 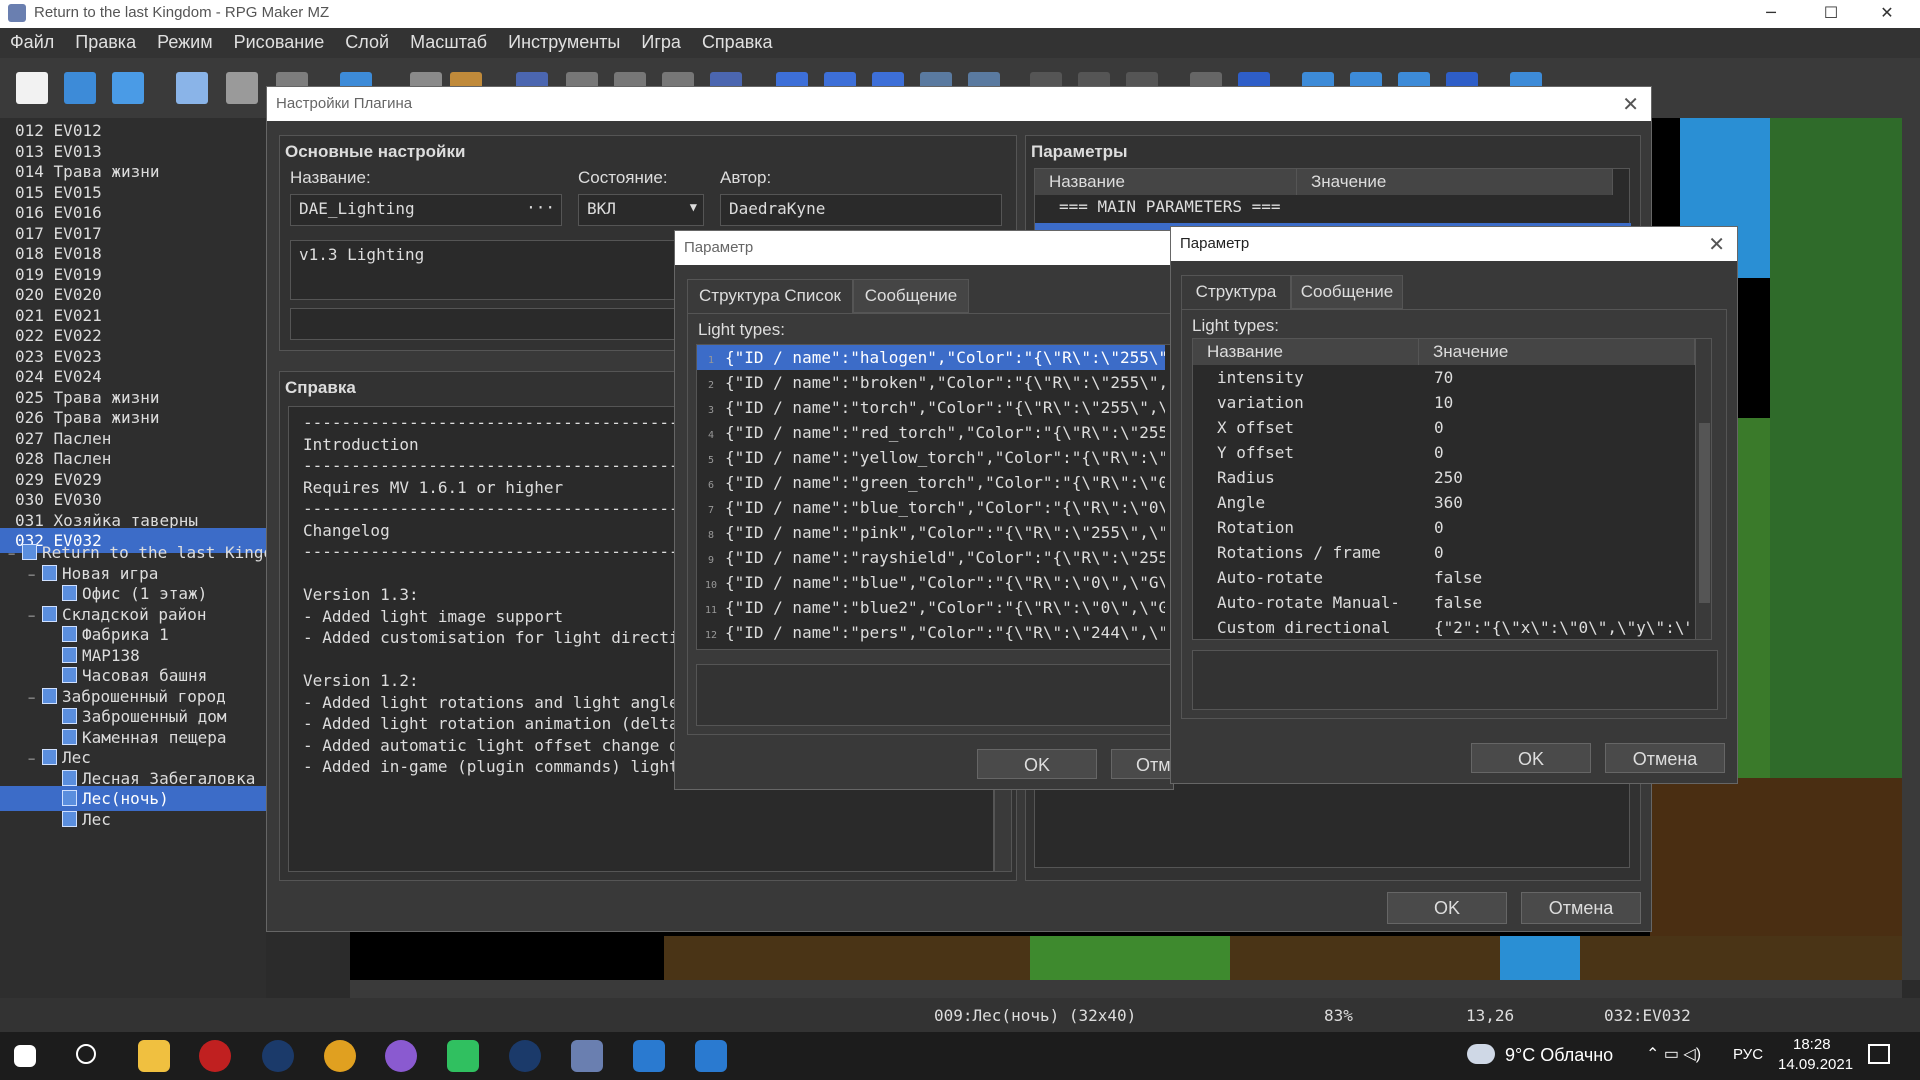 What do you see at coordinates (1256, 452) in the screenshot?
I see `struct-param-name: Y offset` at bounding box center [1256, 452].